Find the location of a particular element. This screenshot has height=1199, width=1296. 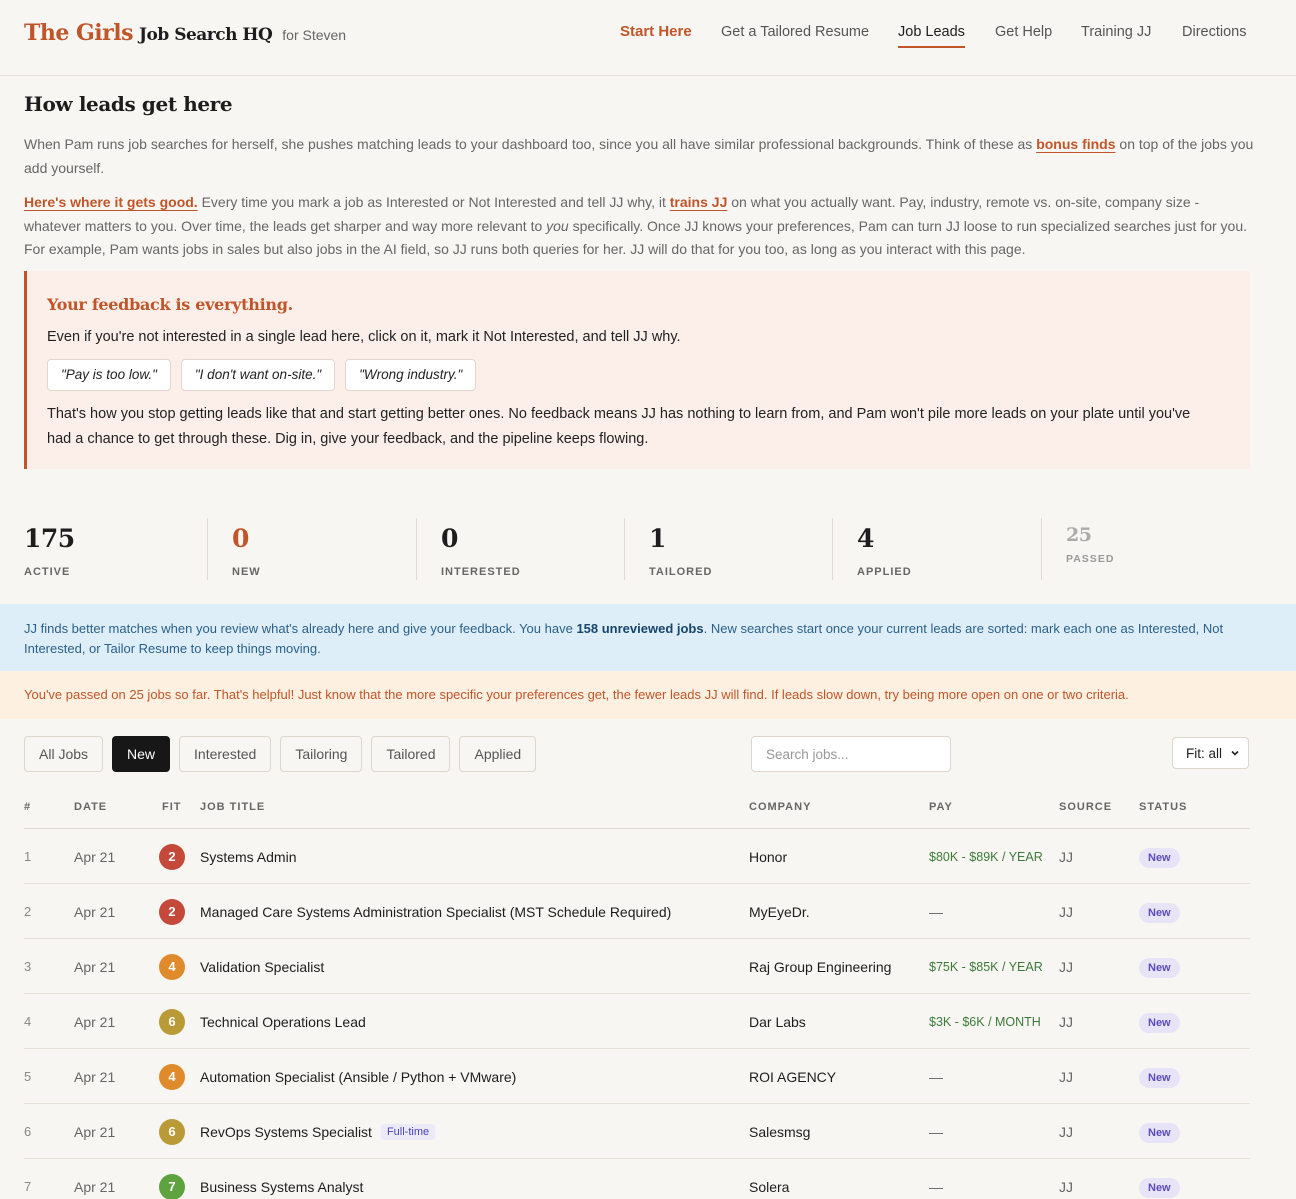

stat-tailored: 1 TAILORED is located at coordinates (728, 549).